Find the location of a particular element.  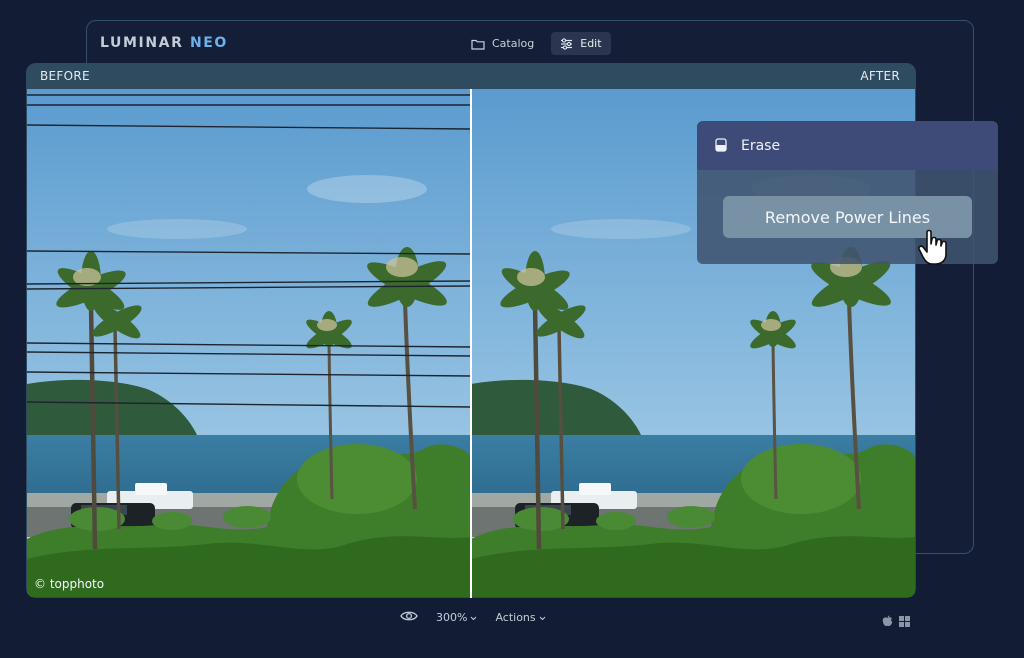

zoom-dropdown: 300% is located at coordinates (456, 617).